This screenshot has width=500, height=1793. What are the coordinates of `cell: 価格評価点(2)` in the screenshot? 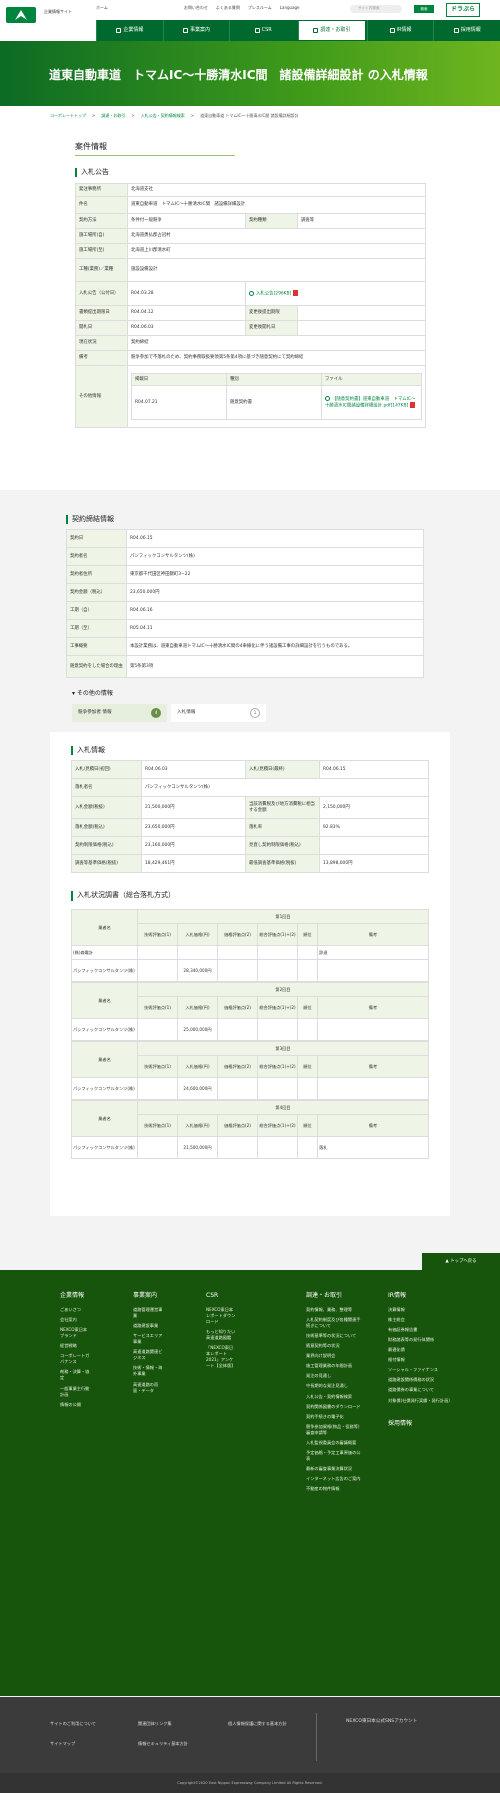 It's located at (237, 1007).